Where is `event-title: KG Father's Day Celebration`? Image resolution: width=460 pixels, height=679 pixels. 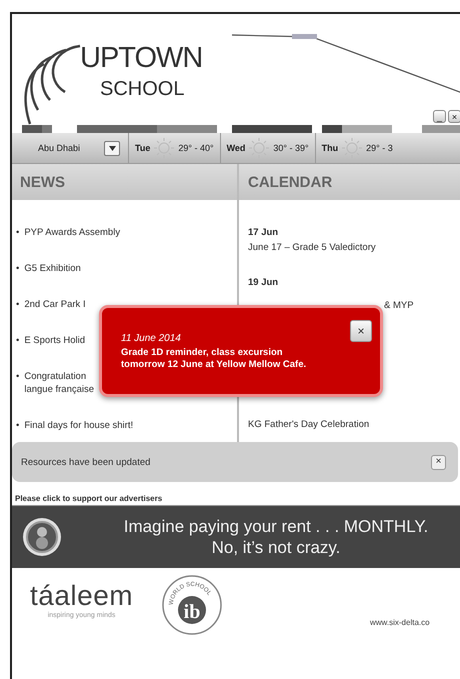 event-title: KG Father's Day Celebration is located at coordinates (354, 424).